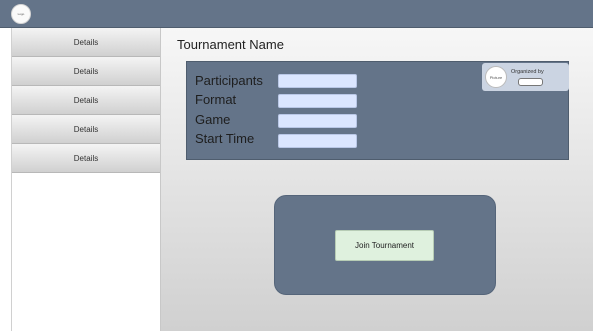 The height and width of the screenshot is (331, 593). I want to click on start-time-label: Start Time, so click(225, 138).